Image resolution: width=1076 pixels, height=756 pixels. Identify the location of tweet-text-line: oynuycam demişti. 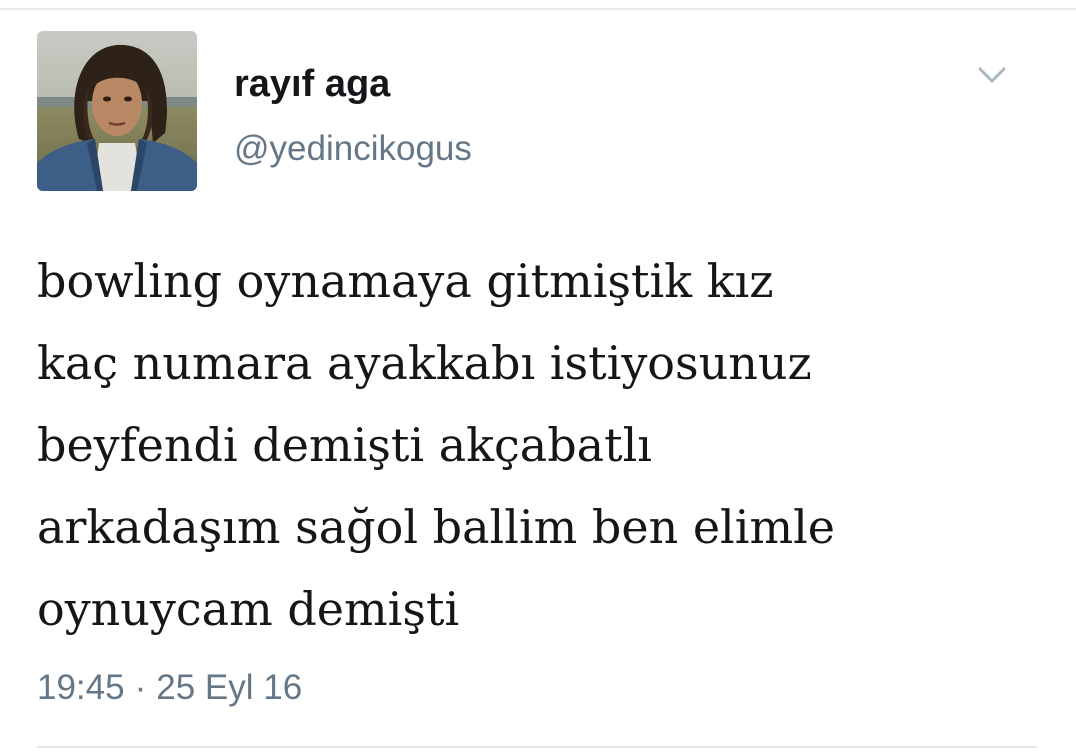
(248, 609).